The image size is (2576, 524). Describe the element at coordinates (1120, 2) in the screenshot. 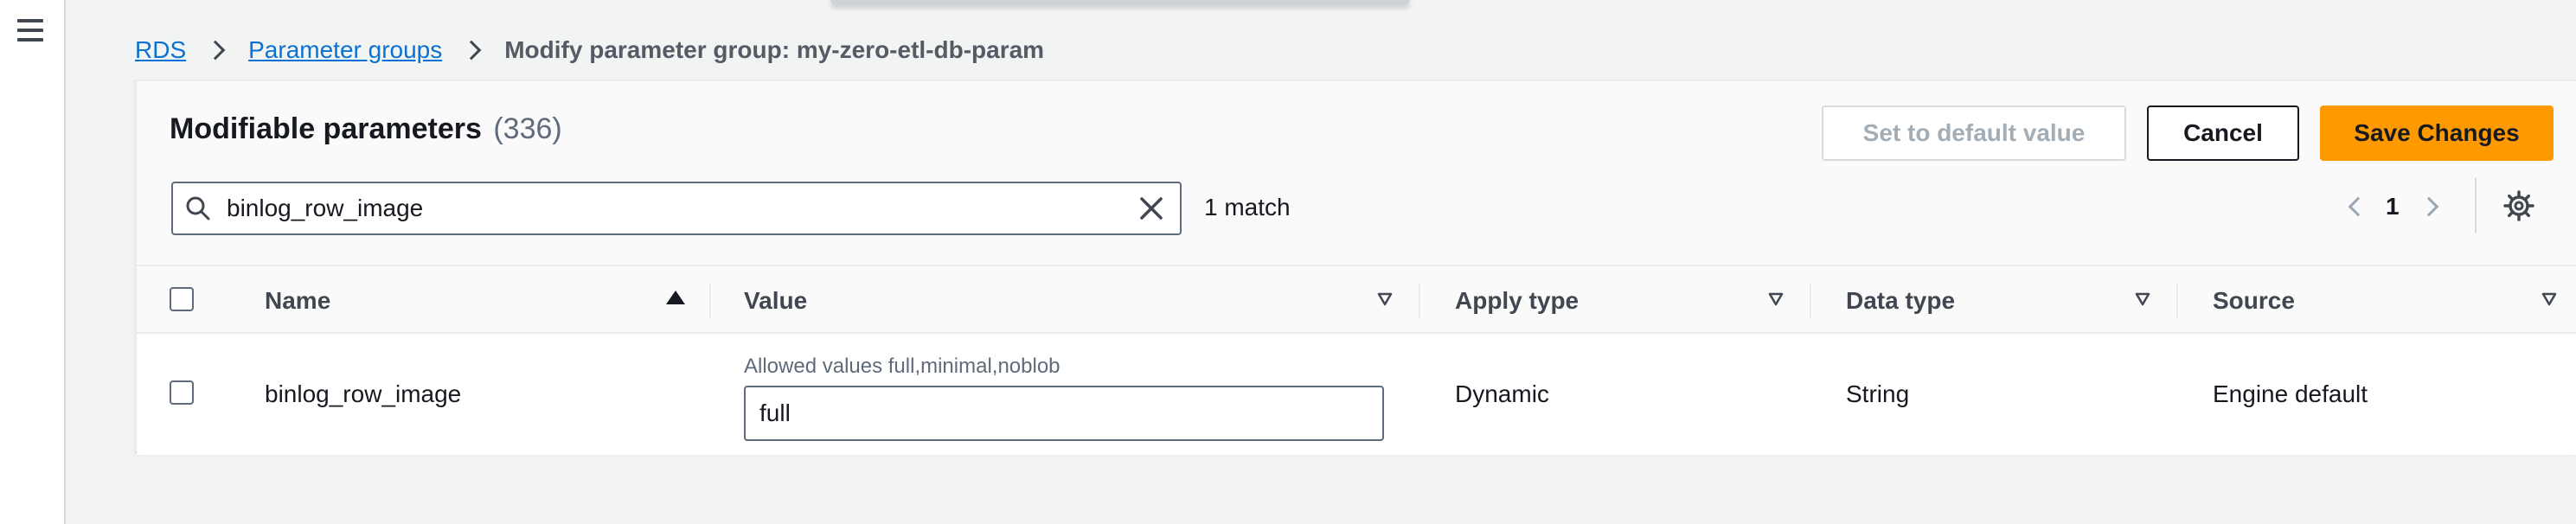

I see `overlay-edge` at that location.